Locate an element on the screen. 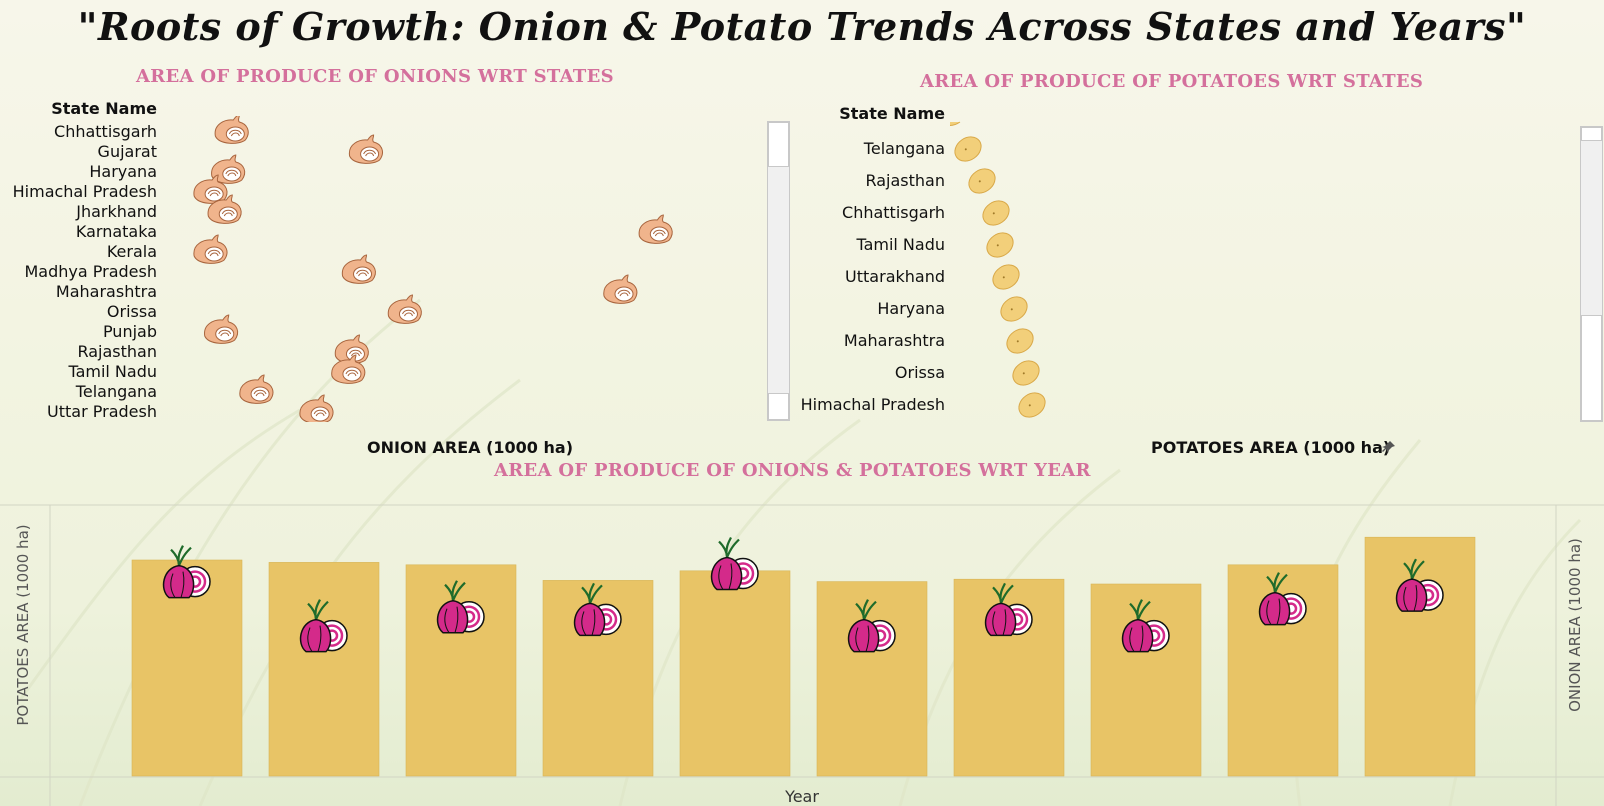 This screenshot has width=1604, height=806. potato-axis-title: POTATOES AREA (1000 ha) is located at coordinates (1271, 447).